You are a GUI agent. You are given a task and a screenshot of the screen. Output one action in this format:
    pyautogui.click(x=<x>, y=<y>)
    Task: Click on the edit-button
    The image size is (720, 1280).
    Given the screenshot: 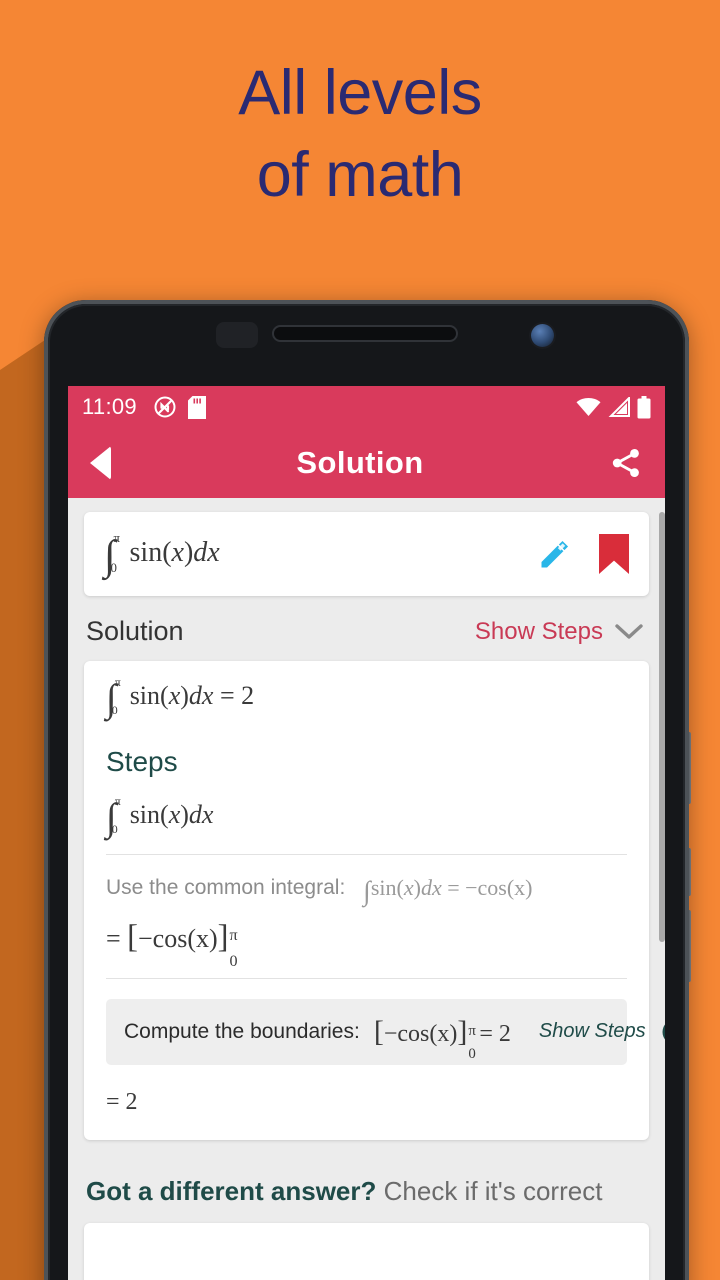 What is the action you would take?
    pyautogui.click(x=555, y=554)
    